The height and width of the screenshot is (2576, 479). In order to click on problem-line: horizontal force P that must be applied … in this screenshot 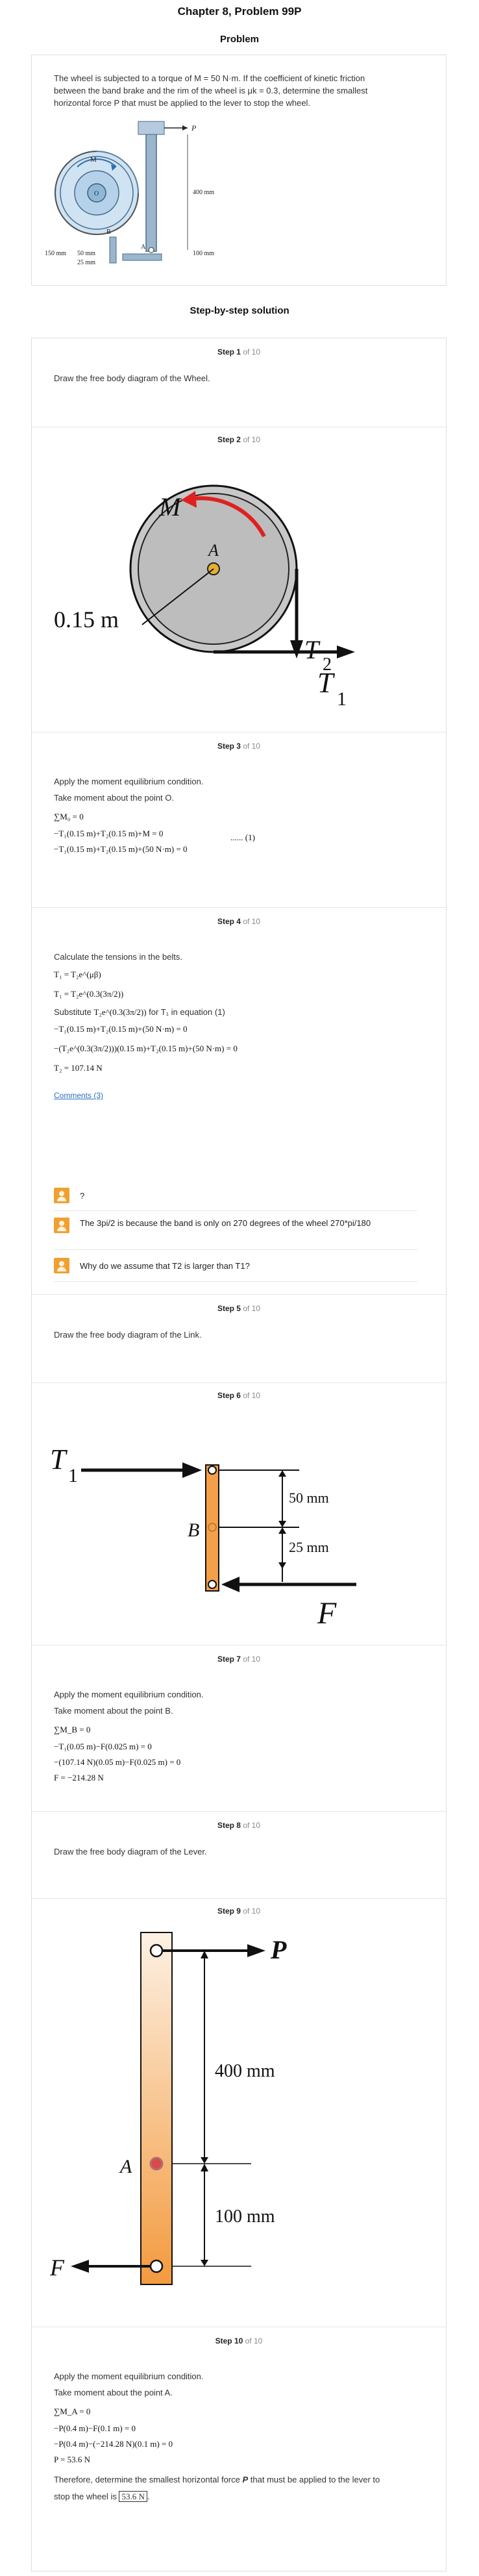, I will do `click(182, 103)`.